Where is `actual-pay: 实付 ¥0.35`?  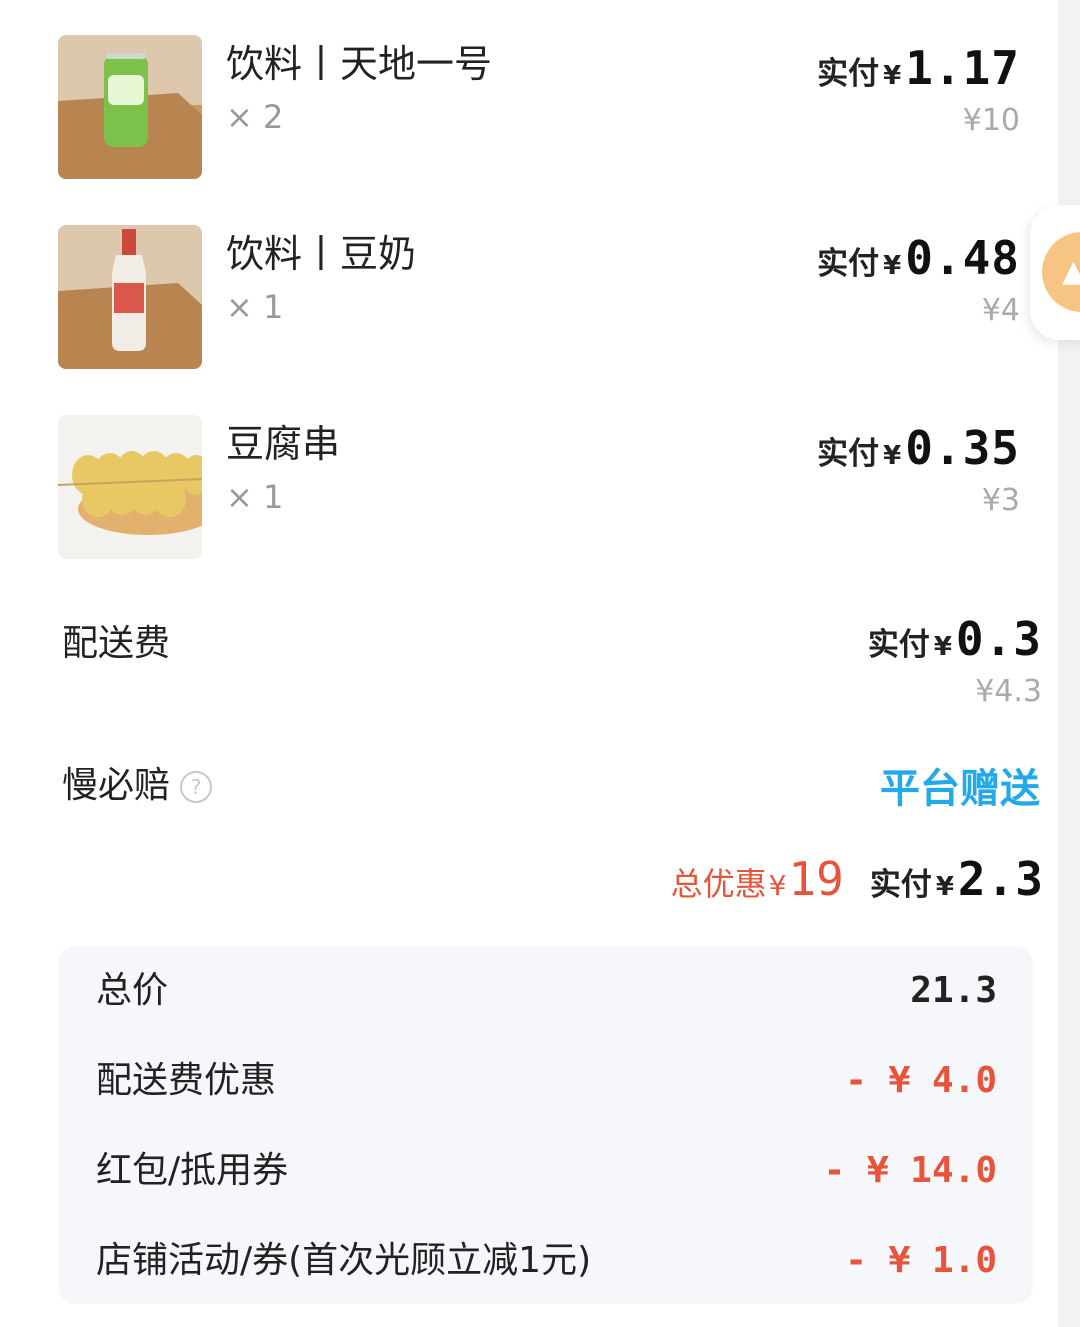 actual-pay: 实付 ¥0.35 is located at coordinates (918, 448).